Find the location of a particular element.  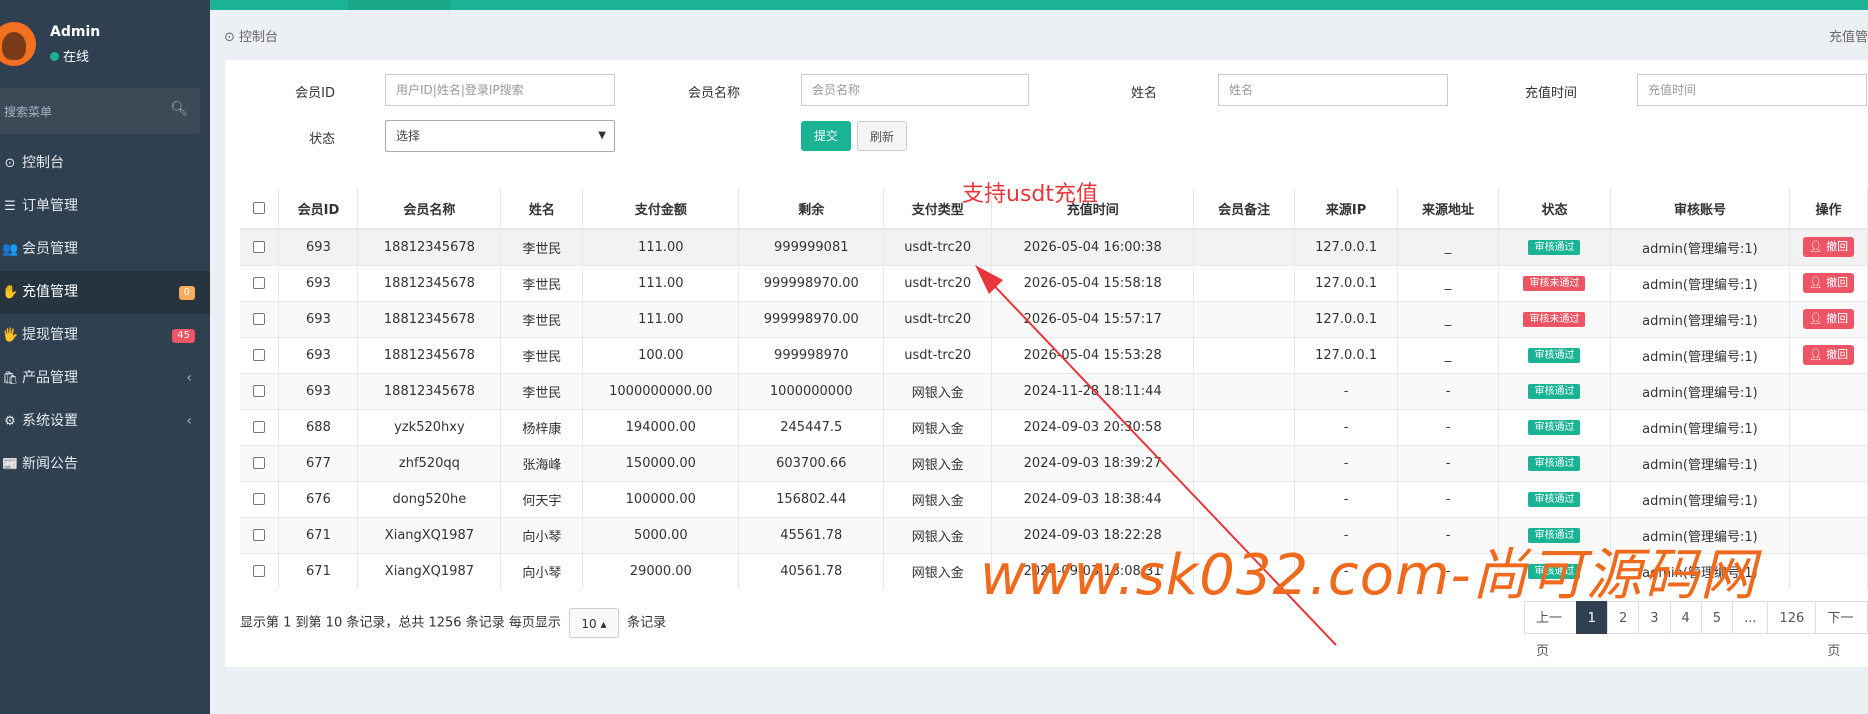

select-all-cell is located at coordinates (260, 209).